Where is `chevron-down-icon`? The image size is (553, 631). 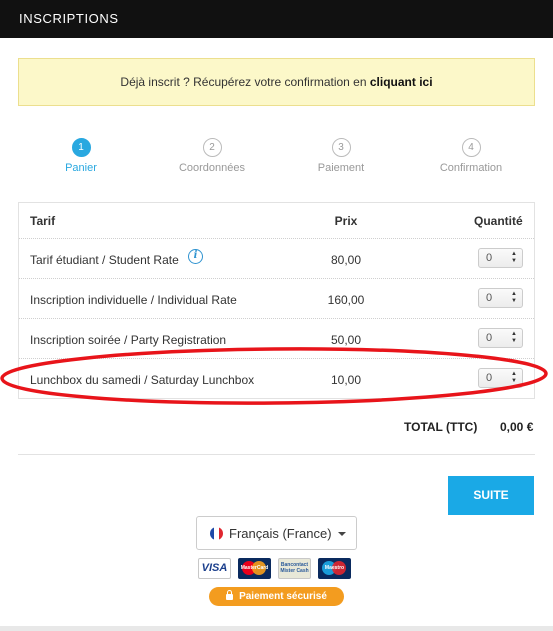
chevron-down-icon is located at coordinates (342, 534).